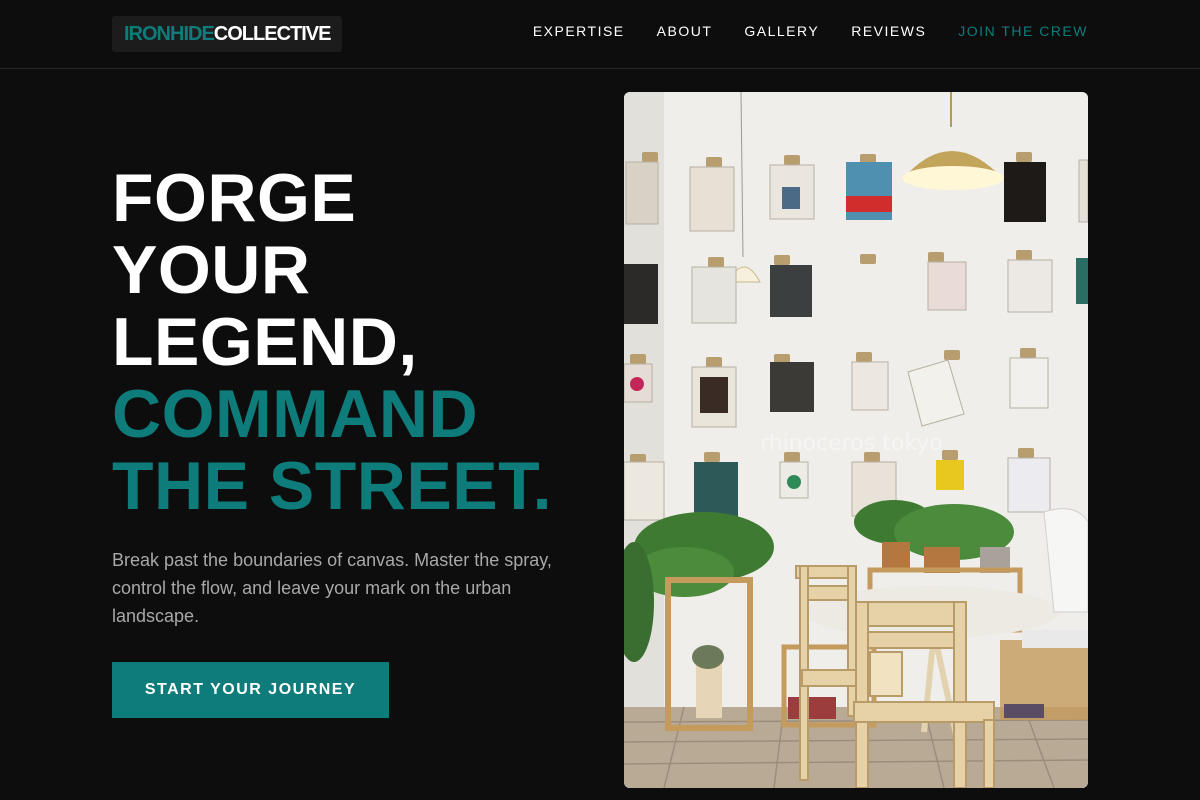 Image resolution: width=1200 pixels, height=800 pixels. What do you see at coordinates (332, 486) in the screenshot?
I see `headline-line-5: THE STREET.` at bounding box center [332, 486].